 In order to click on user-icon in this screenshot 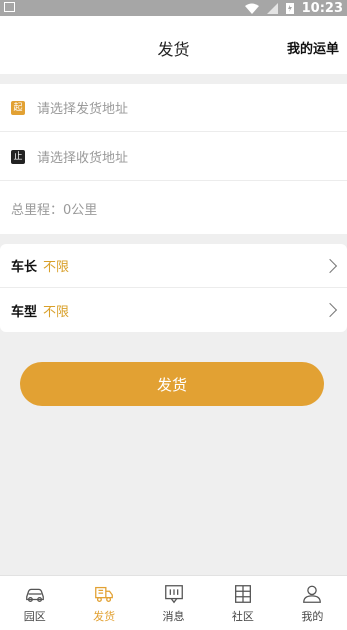, I will do `click(312, 594)`.